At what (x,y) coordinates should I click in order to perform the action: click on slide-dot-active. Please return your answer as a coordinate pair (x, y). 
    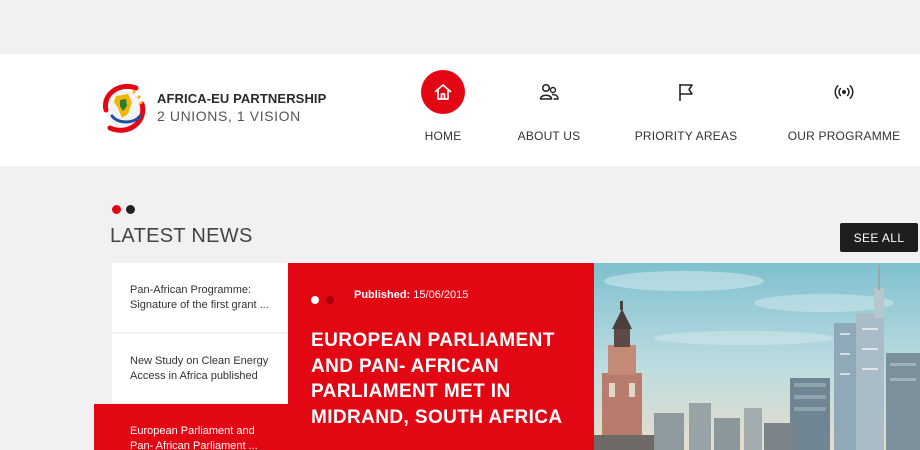
    Looking at the image, I should click on (315, 300).